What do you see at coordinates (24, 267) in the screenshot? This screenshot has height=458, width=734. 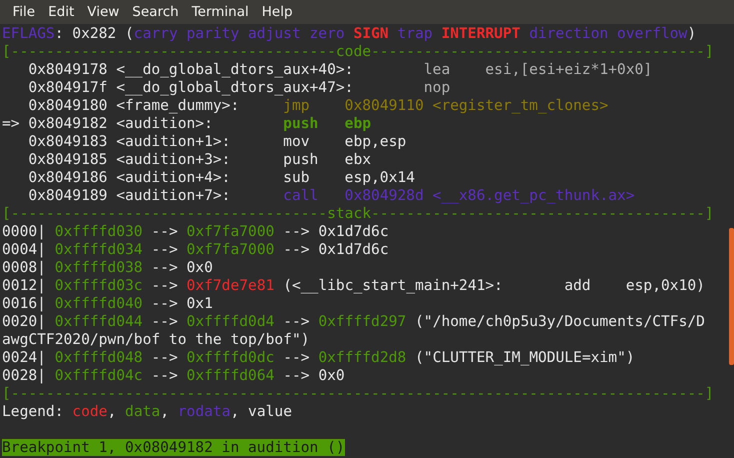 I see `terminal-text: 0008|` at bounding box center [24, 267].